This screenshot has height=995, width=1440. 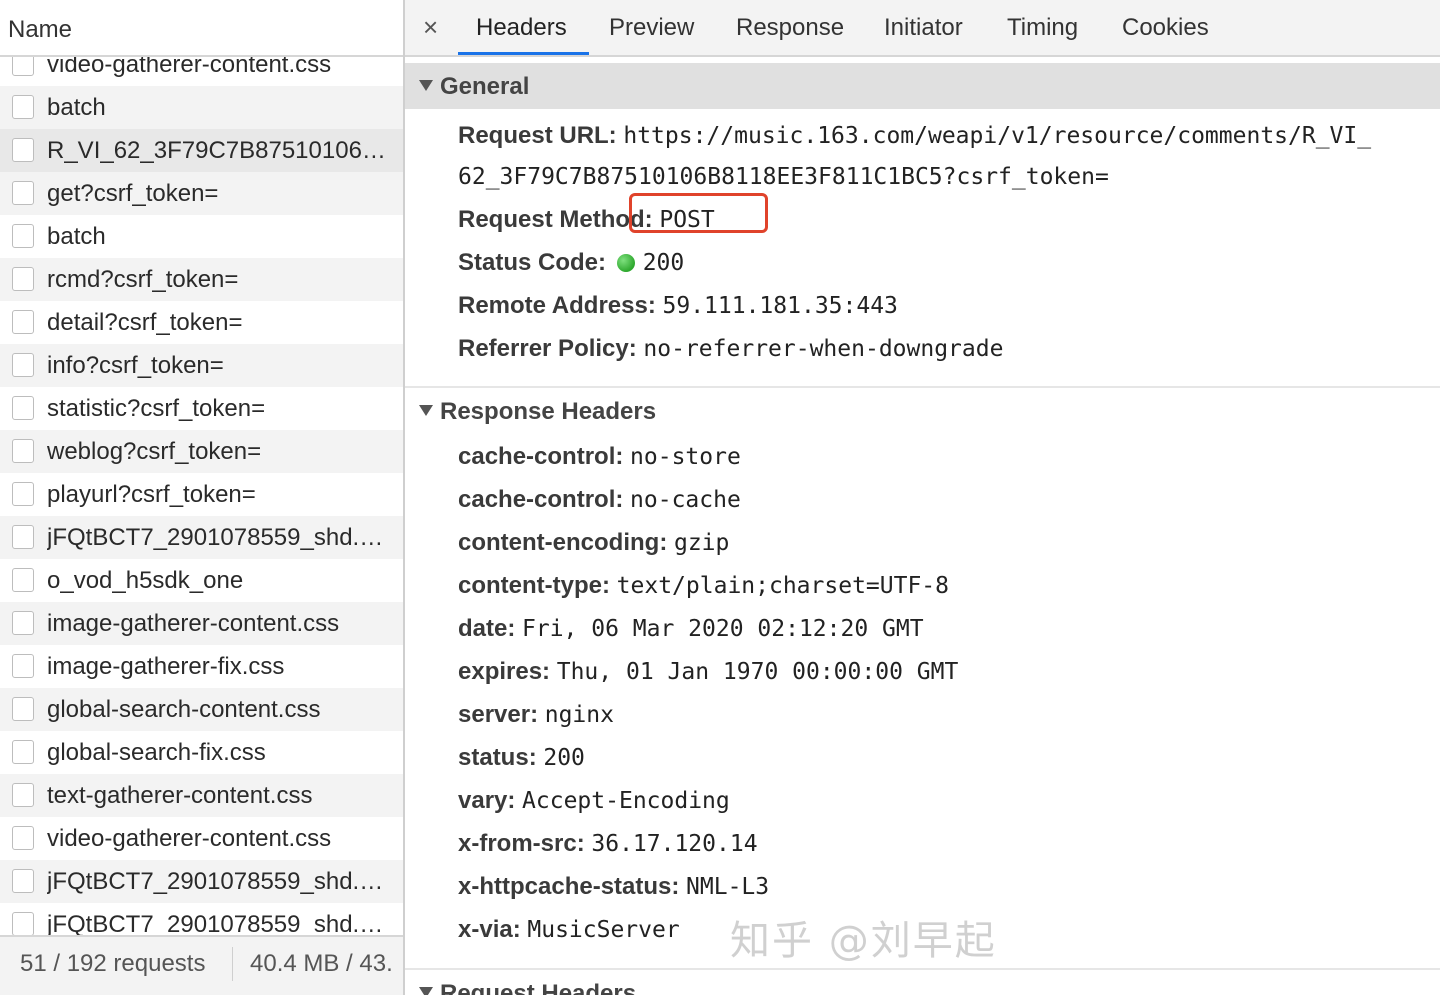 What do you see at coordinates (201, 322) in the screenshot?
I see `request-row: detail?csrf_token=` at bounding box center [201, 322].